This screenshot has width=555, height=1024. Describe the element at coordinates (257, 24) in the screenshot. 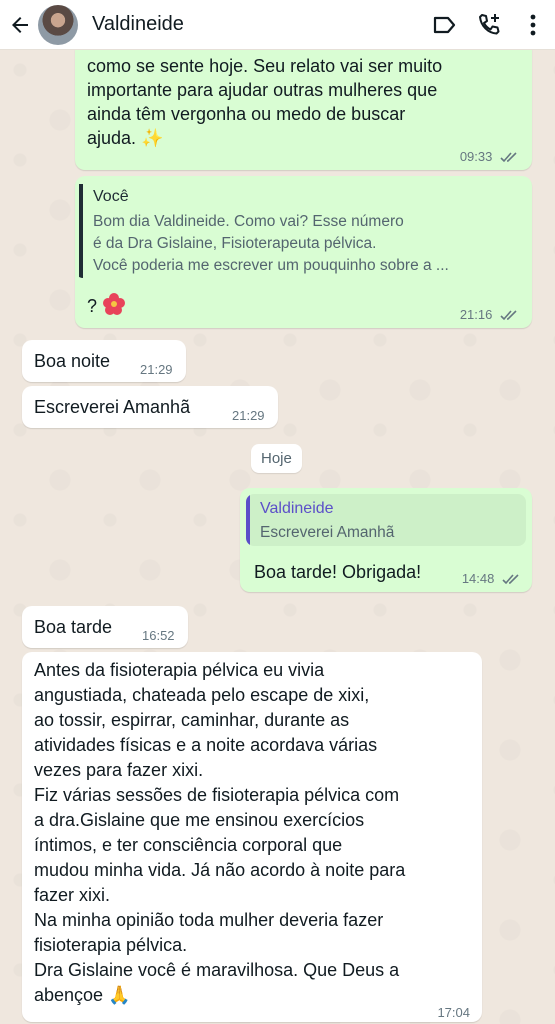

I see `contact-name: Valdineide` at that location.